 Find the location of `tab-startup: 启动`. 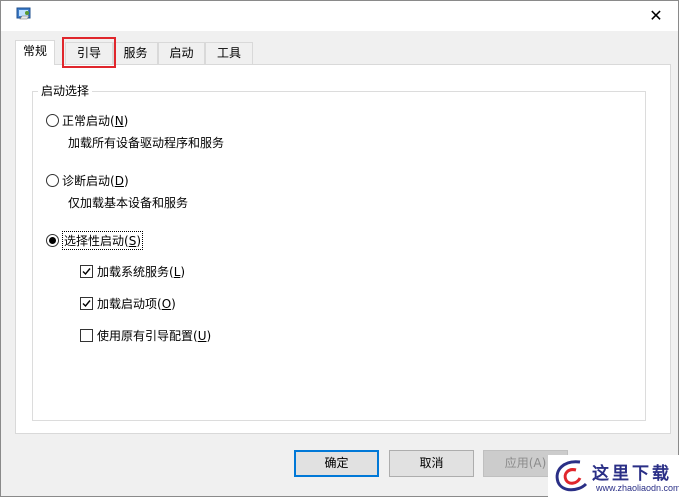

tab-startup: 启动 is located at coordinates (181, 53).